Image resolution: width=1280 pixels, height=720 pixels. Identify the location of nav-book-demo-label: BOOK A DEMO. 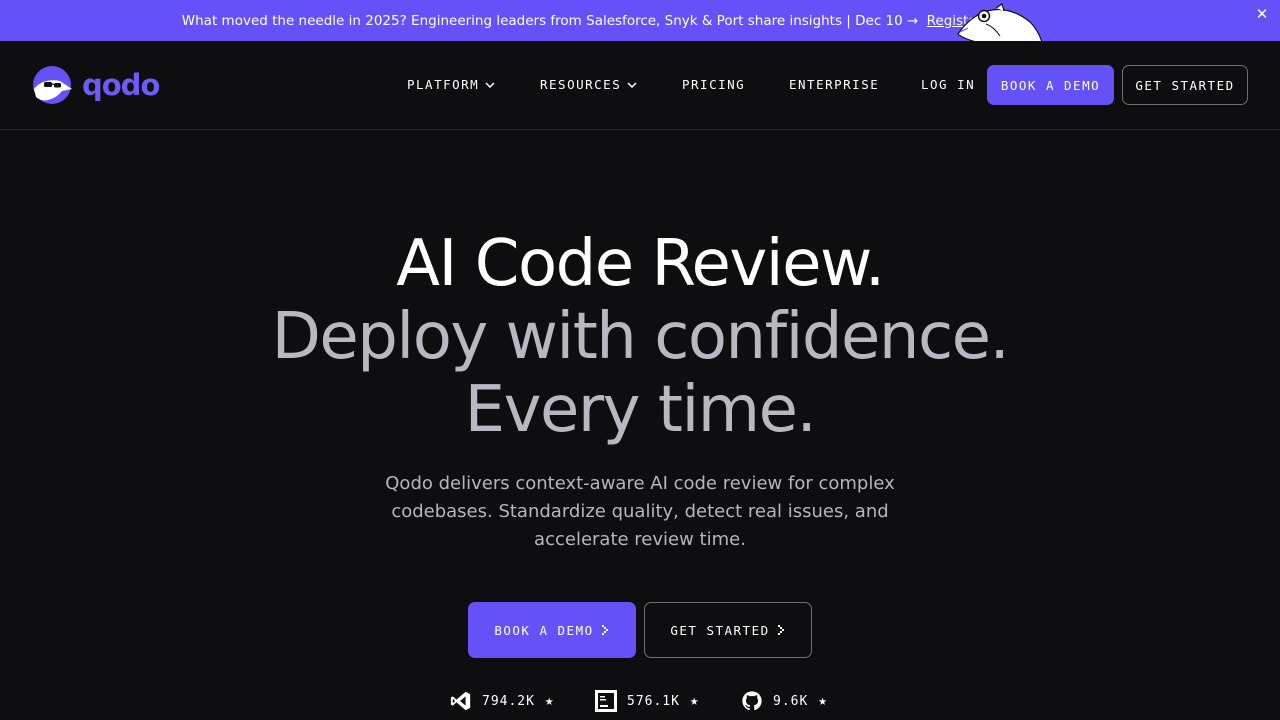
(1050, 85).